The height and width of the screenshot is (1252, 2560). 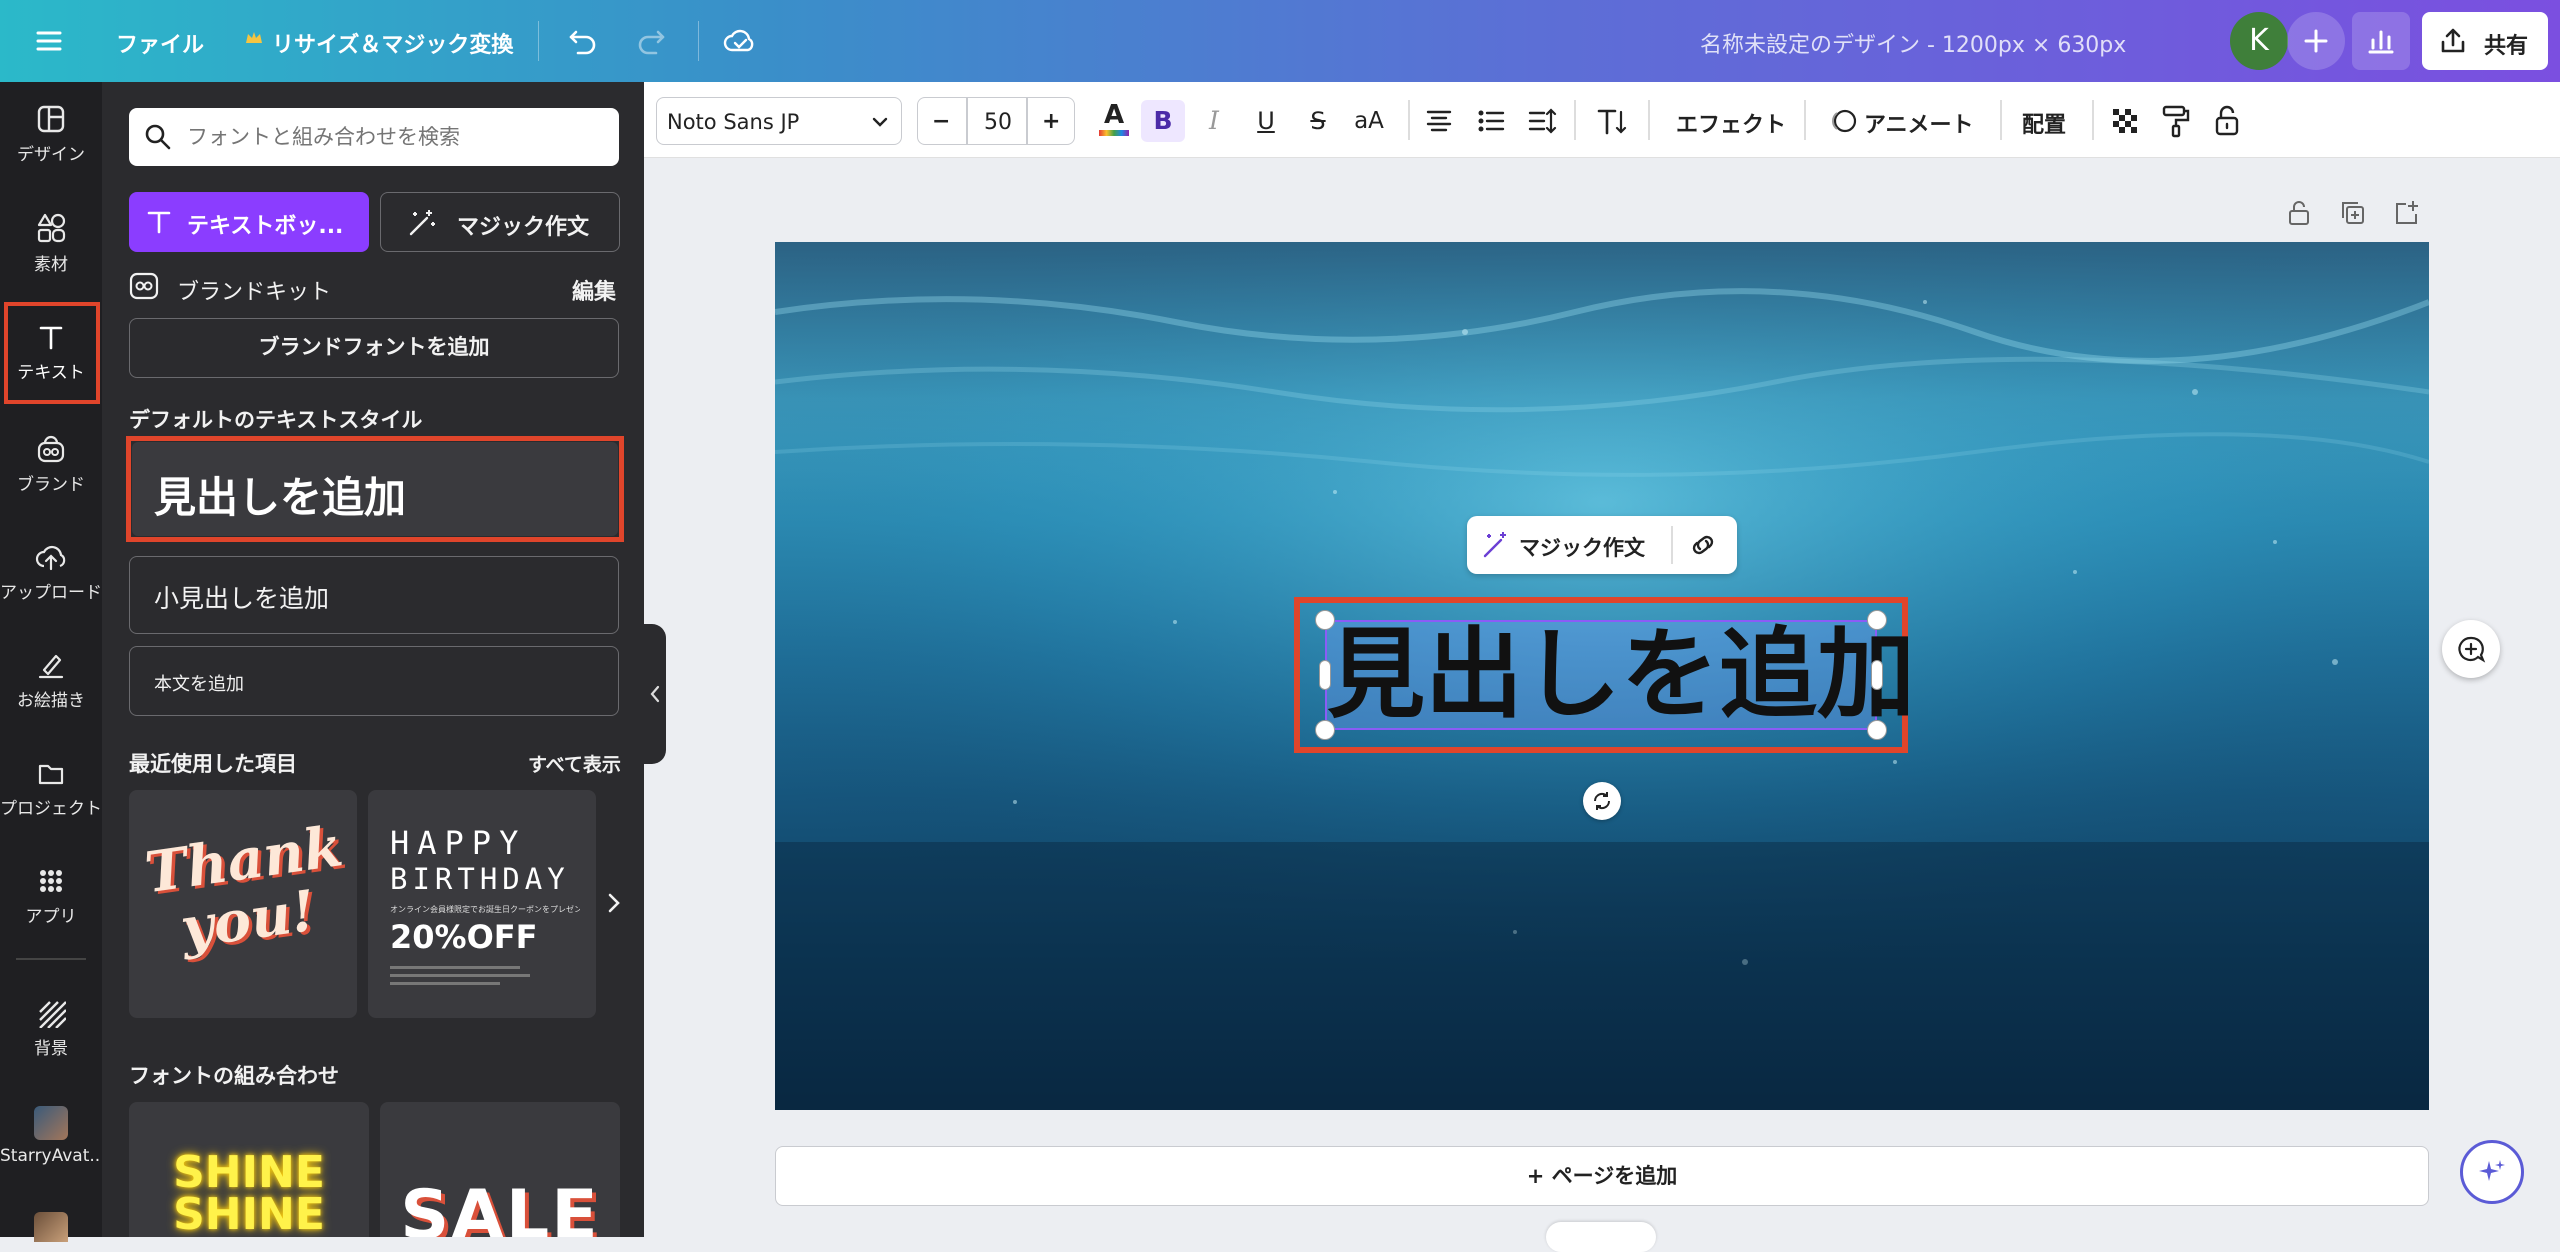 What do you see at coordinates (1266, 121) in the screenshot?
I see `underline-button: U` at bounding box center [1266, 121].